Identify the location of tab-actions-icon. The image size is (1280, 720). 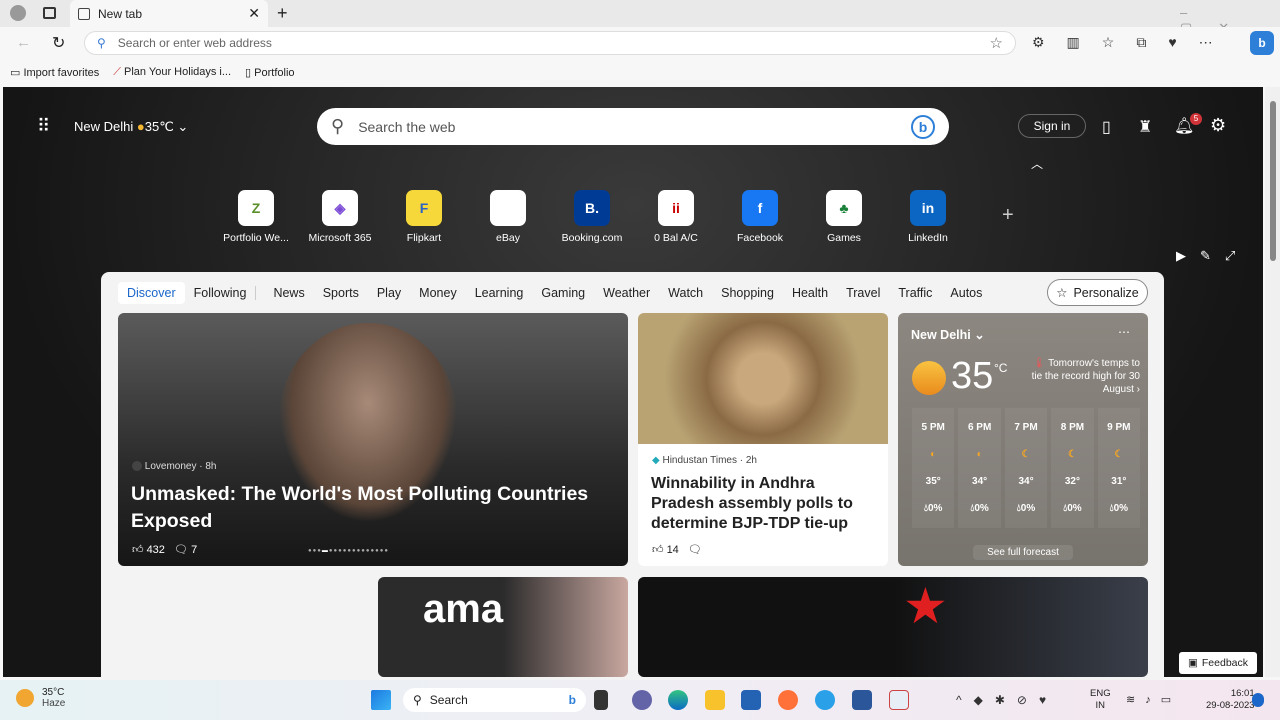
(49, 13).